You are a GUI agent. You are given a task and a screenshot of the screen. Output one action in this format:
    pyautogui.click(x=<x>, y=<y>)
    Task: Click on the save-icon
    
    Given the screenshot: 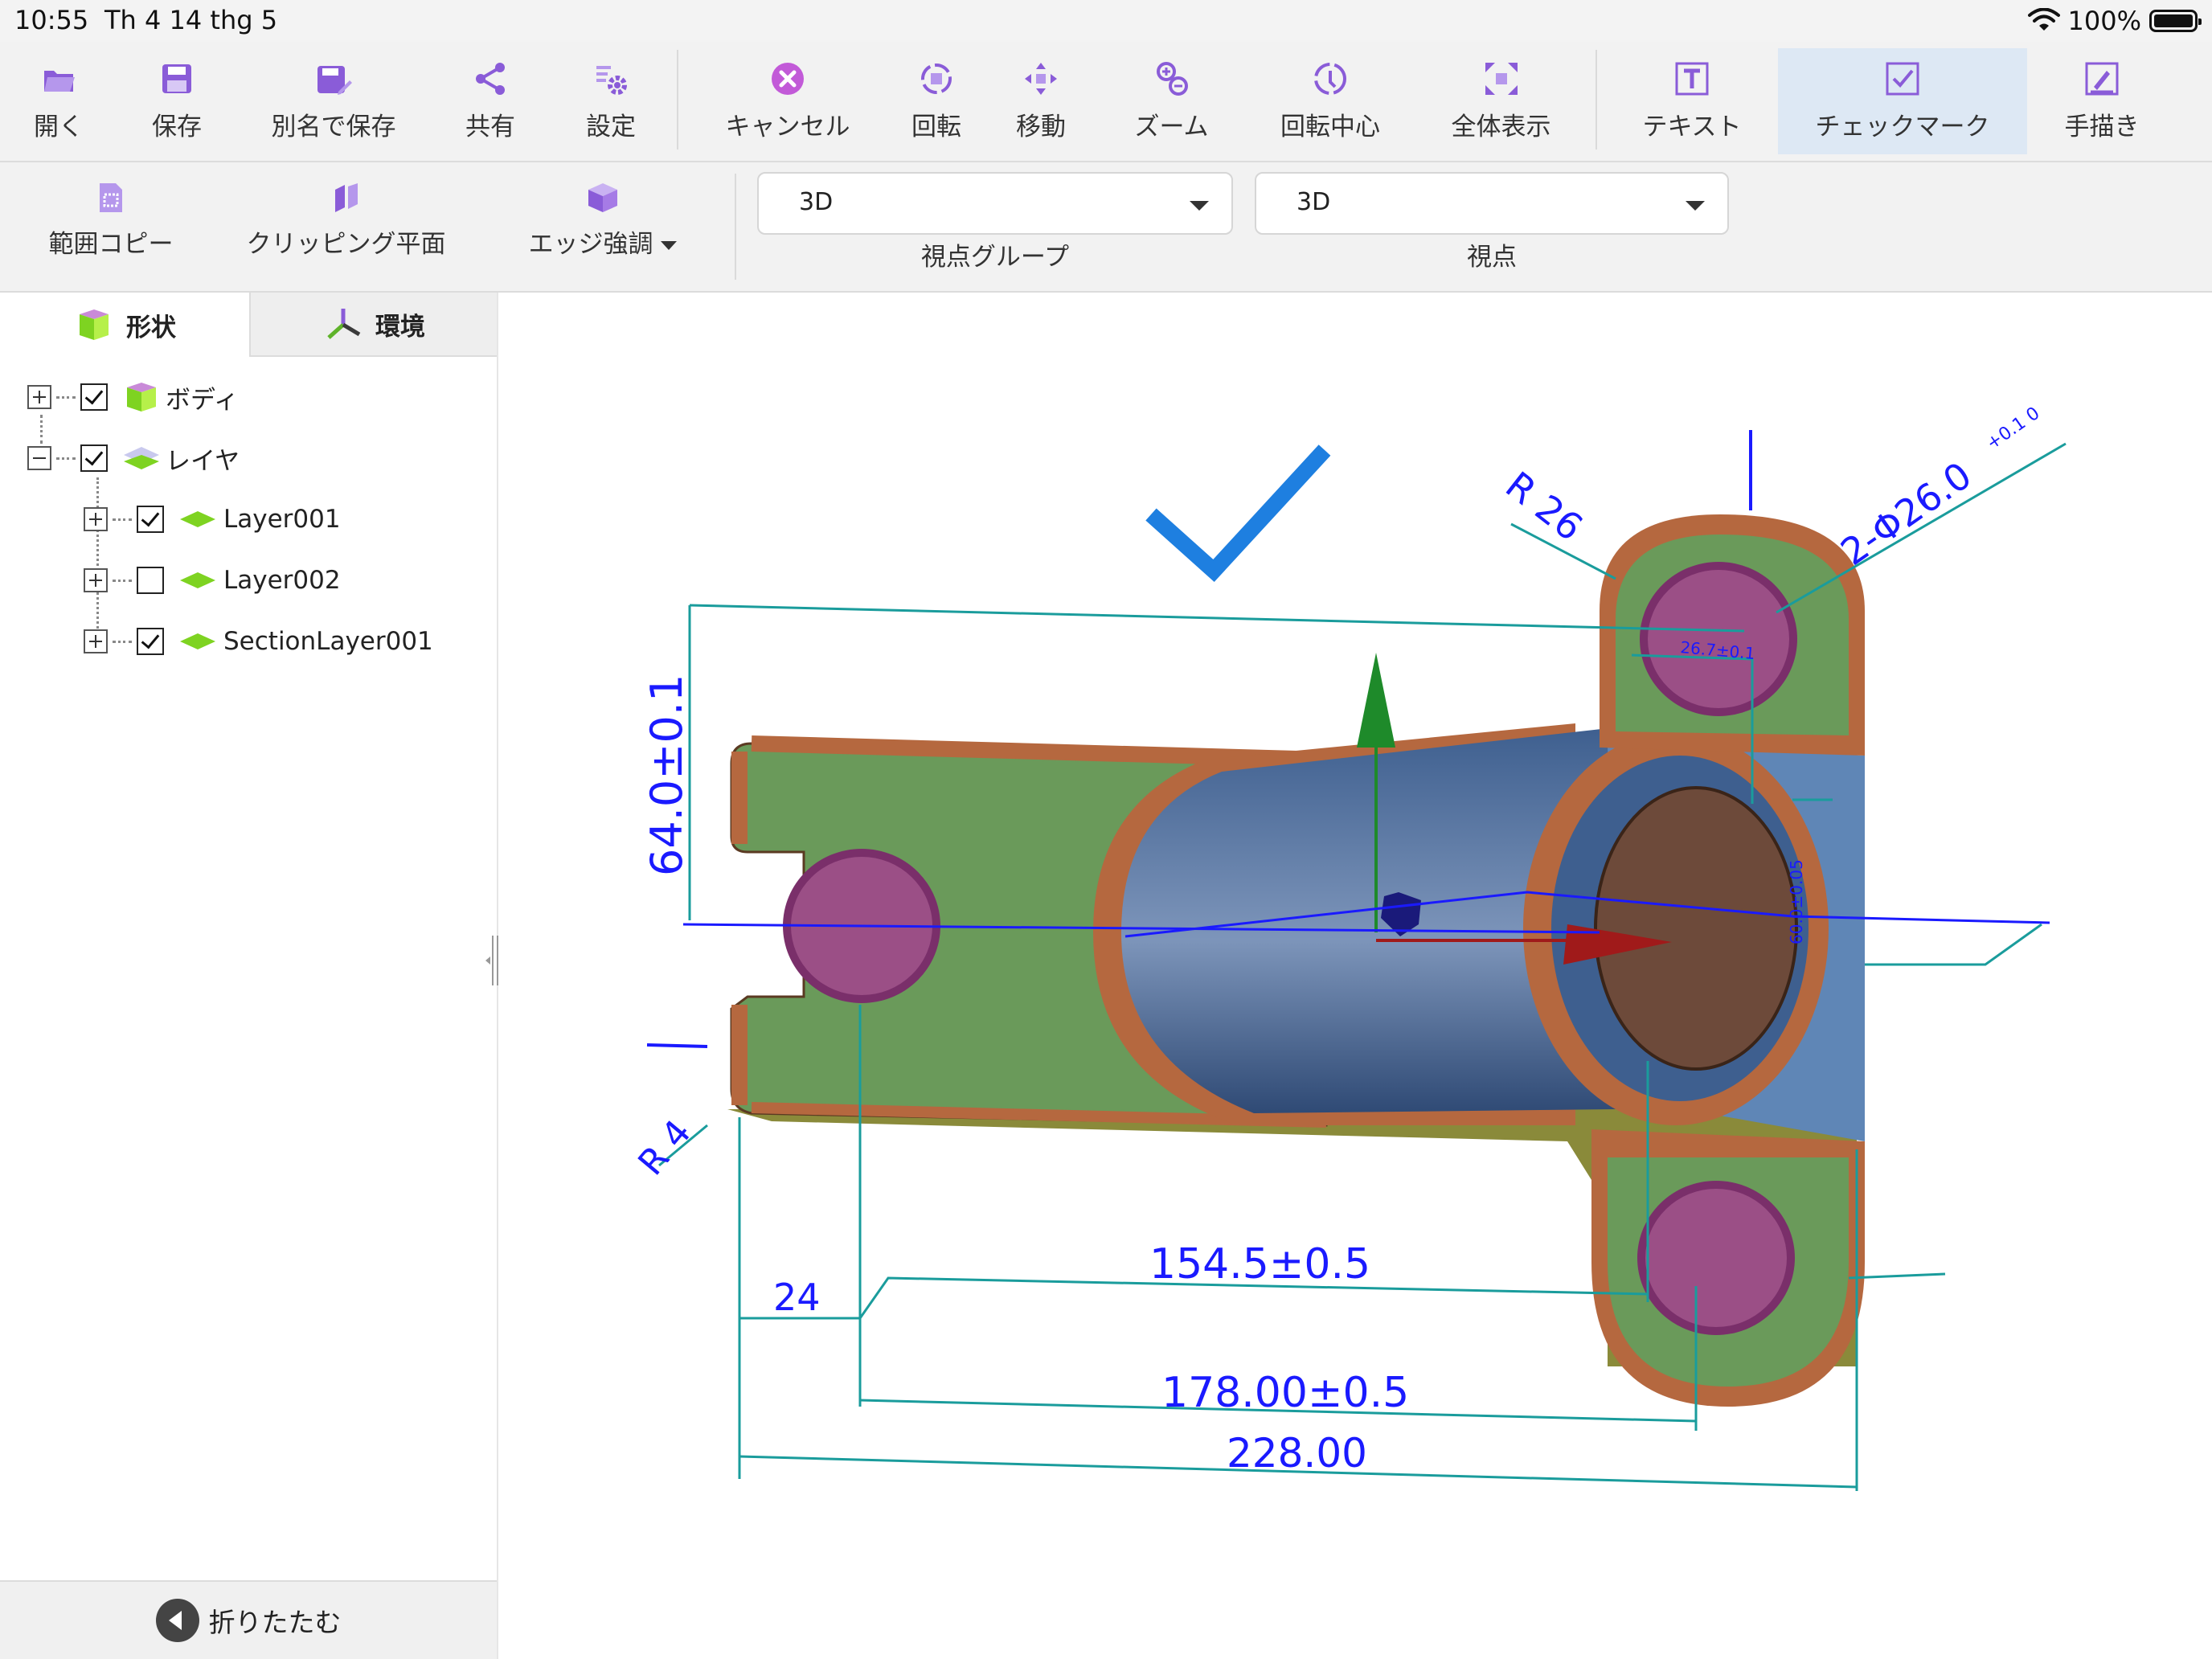 What is the action you would take?
    pyautogui.click(x=176, y=78)
    